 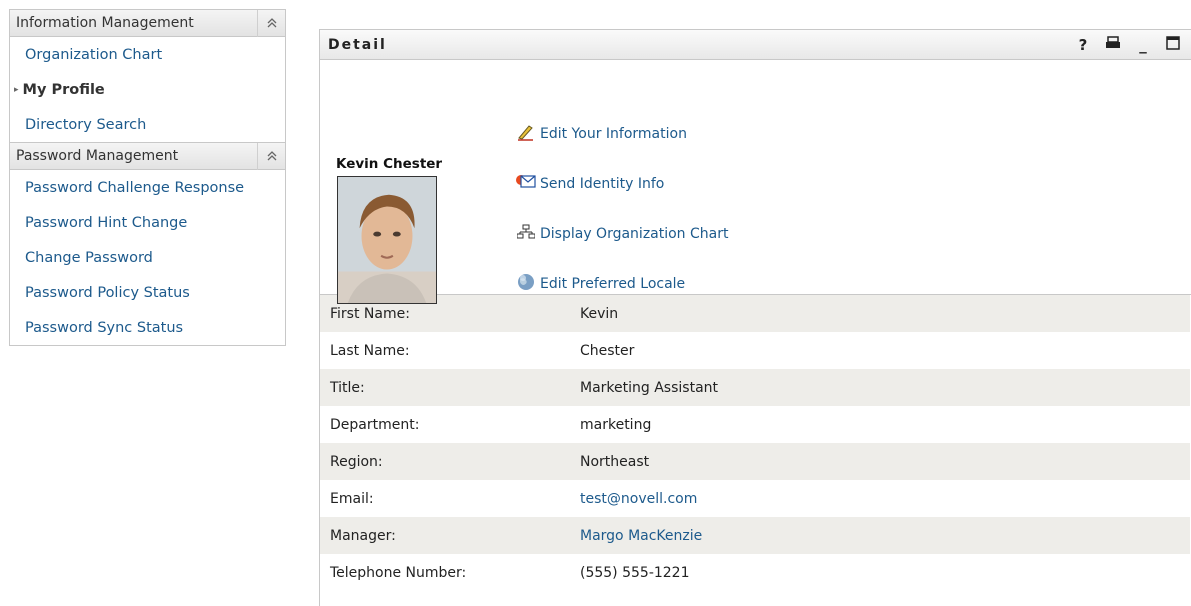 I want to click on table-row: Telephone Number: (555) 555-1221, so click(x=755, y=572).